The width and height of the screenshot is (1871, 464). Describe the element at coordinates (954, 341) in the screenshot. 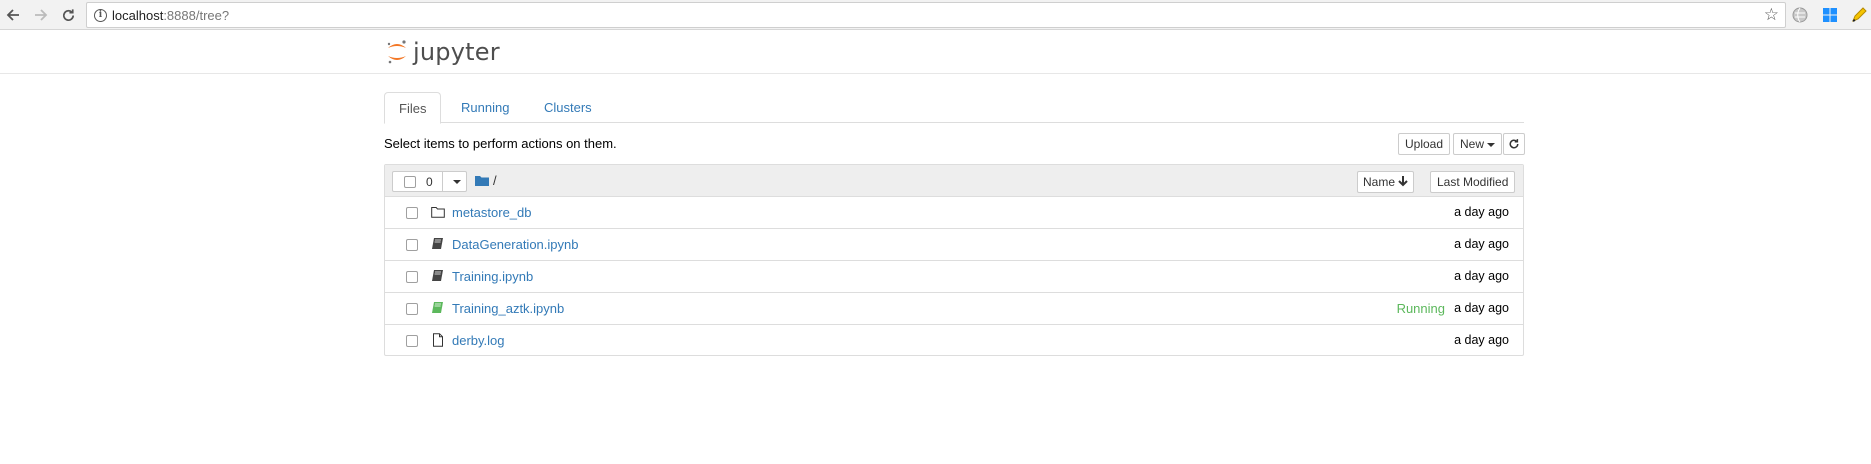

I see `list-item: derby.log a day ago` at that location.